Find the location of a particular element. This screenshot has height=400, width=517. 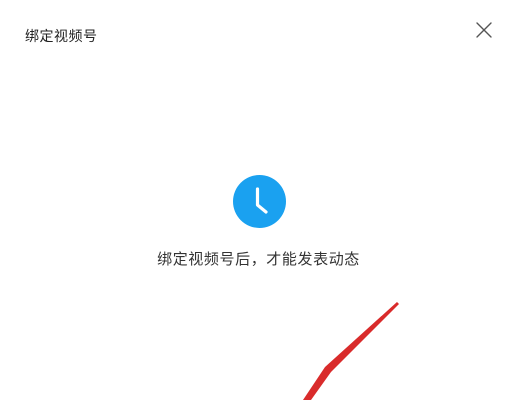

close-button is located at coordinates (484, 30).